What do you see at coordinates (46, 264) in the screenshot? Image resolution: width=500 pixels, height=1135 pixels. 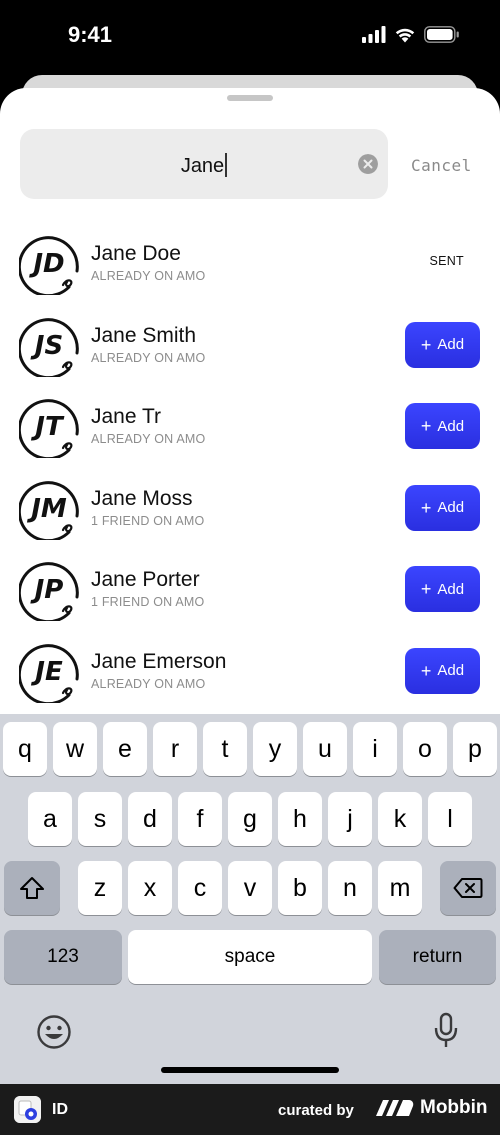 I see `avatar-initials: JD` at bounding box center [46, 264].